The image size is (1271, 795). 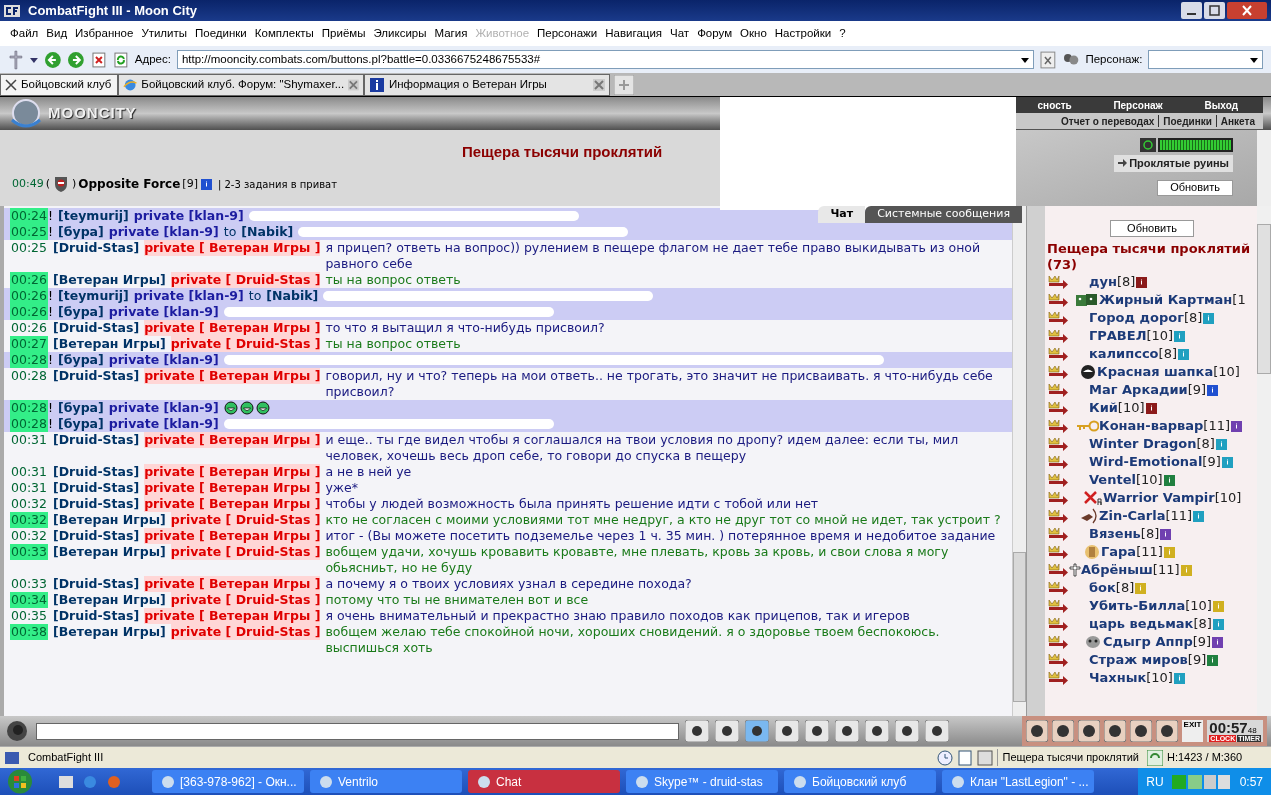 I want to click on taskbar-button: Бойцовский клуб, so click(x=860, y=781).